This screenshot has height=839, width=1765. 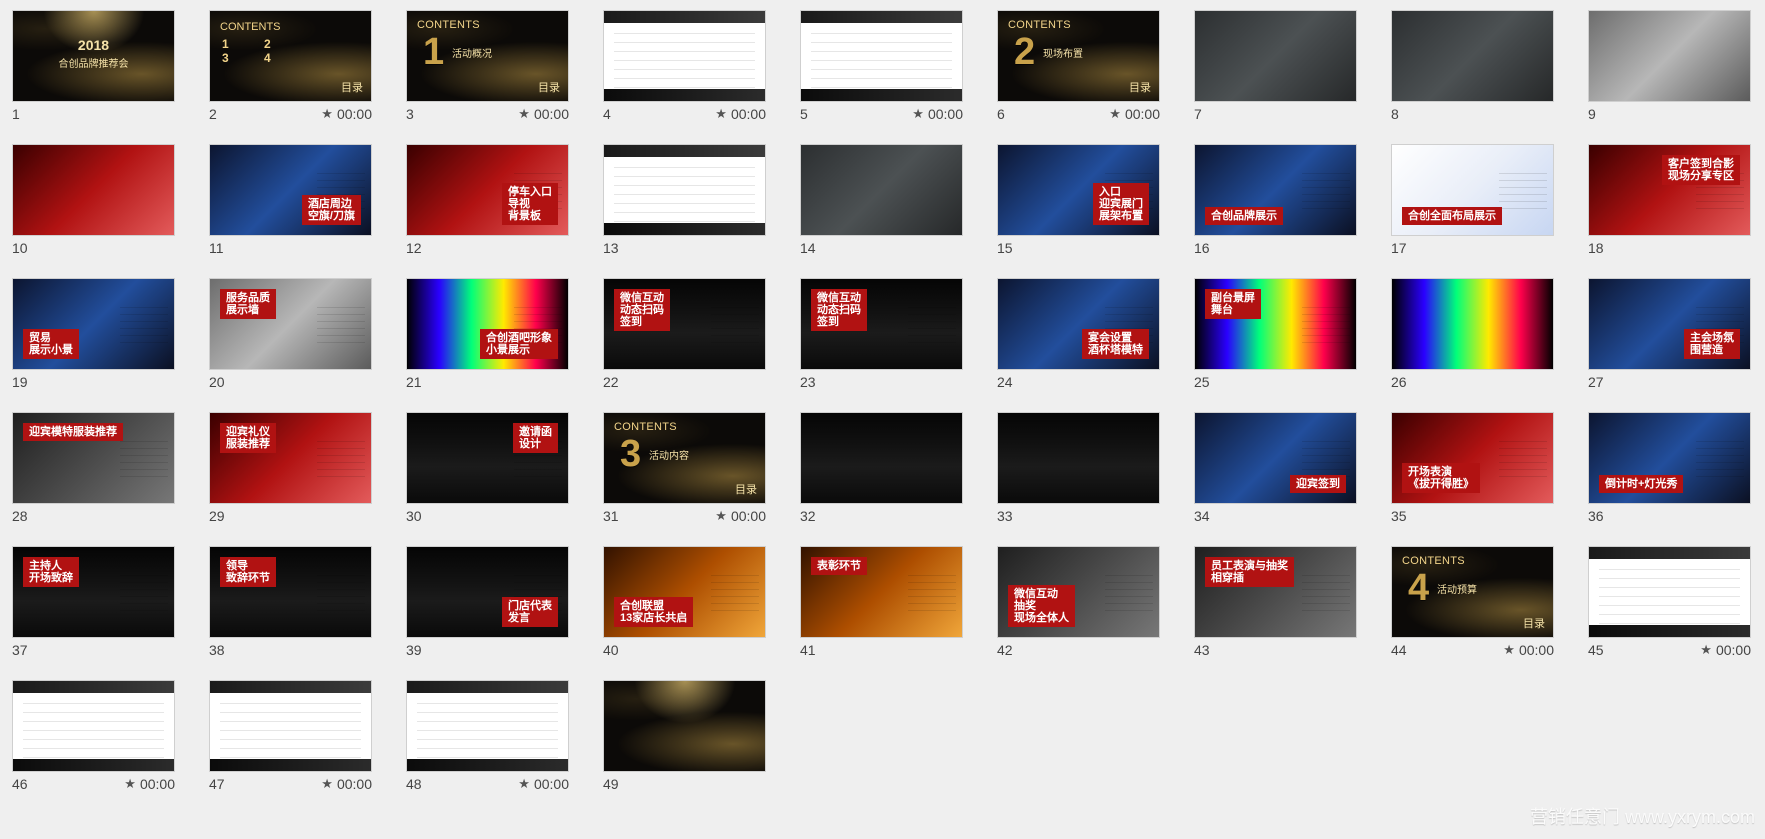 I want to click on slide-item: 服务品质 展示墙 20, so click(x=290, y=335).